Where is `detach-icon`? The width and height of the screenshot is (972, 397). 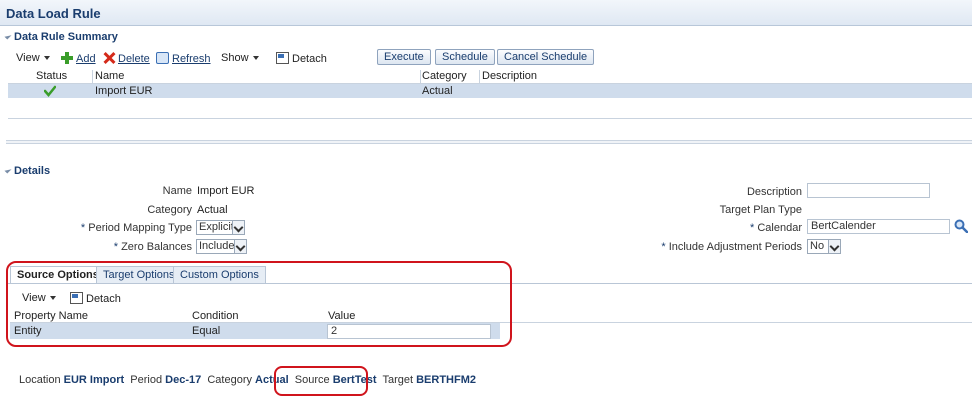
detach-icon is located at coordinates (282, 58).